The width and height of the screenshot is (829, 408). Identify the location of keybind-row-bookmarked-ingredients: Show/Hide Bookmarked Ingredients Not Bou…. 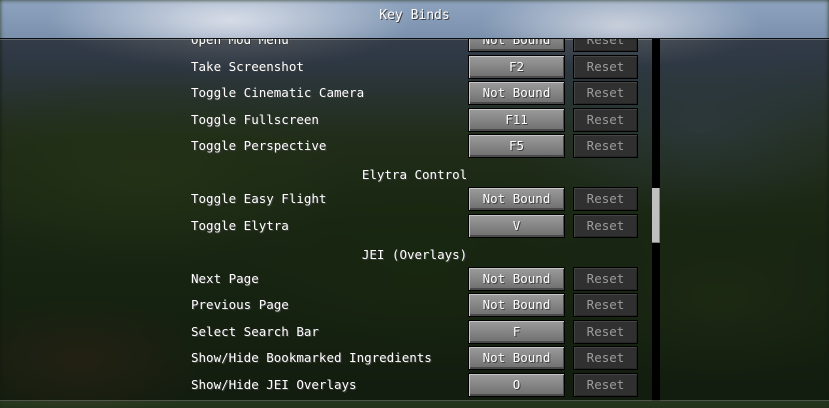
(414, 358).